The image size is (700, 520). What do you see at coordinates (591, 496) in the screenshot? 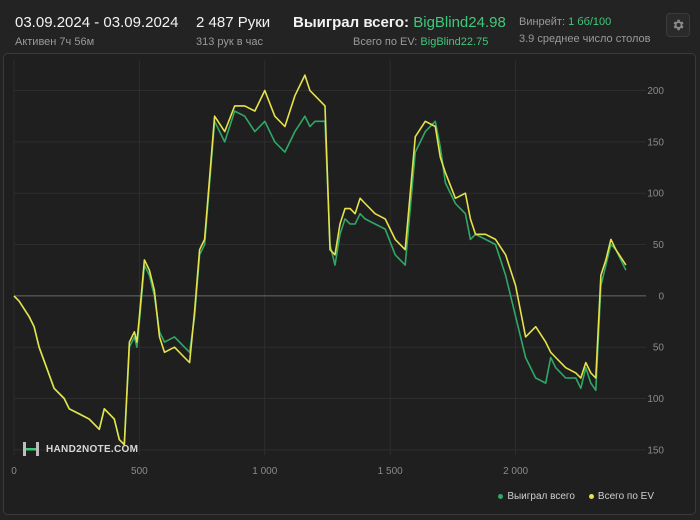
I see `legend-dot-ev` at bounding box center [591, 496].